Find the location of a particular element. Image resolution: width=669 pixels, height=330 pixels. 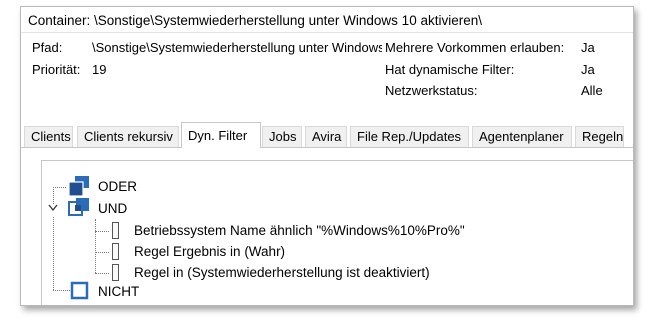

tree-node-nicht: NICHT is located at coordinates (118, 291).